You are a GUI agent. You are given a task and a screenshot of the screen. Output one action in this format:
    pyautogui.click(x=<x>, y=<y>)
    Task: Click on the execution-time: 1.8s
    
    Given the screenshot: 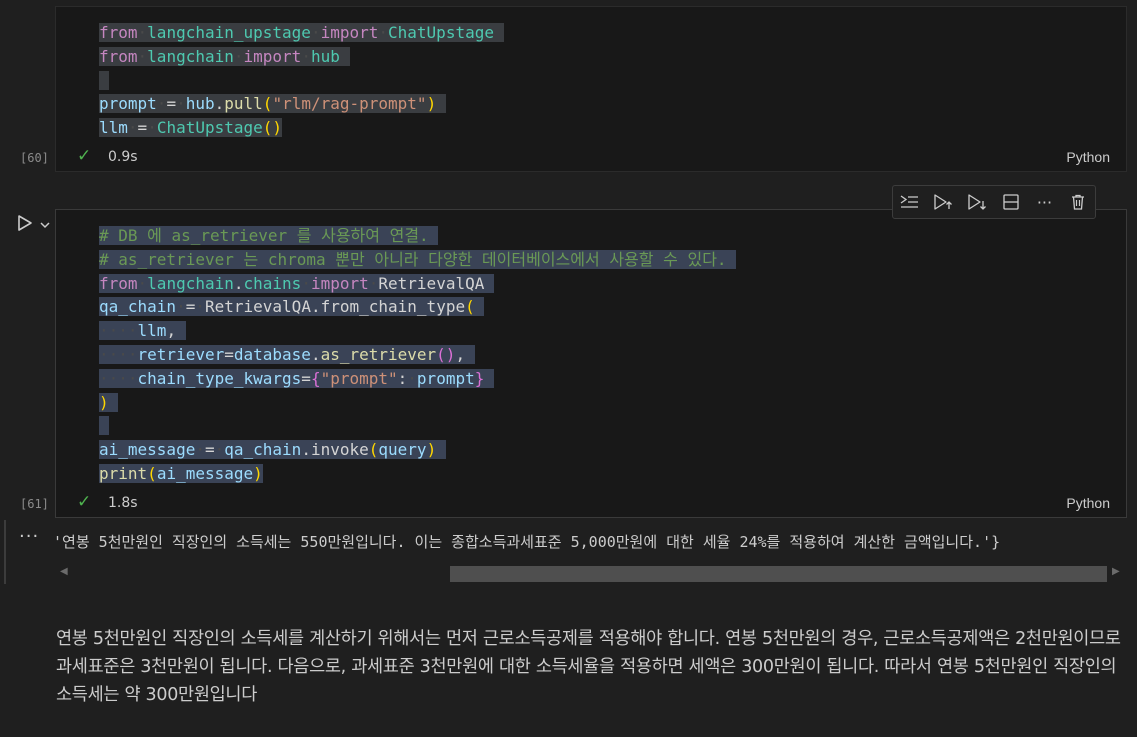 What is the action you would take?
    pyautogui.click(x=123, y=503)
    